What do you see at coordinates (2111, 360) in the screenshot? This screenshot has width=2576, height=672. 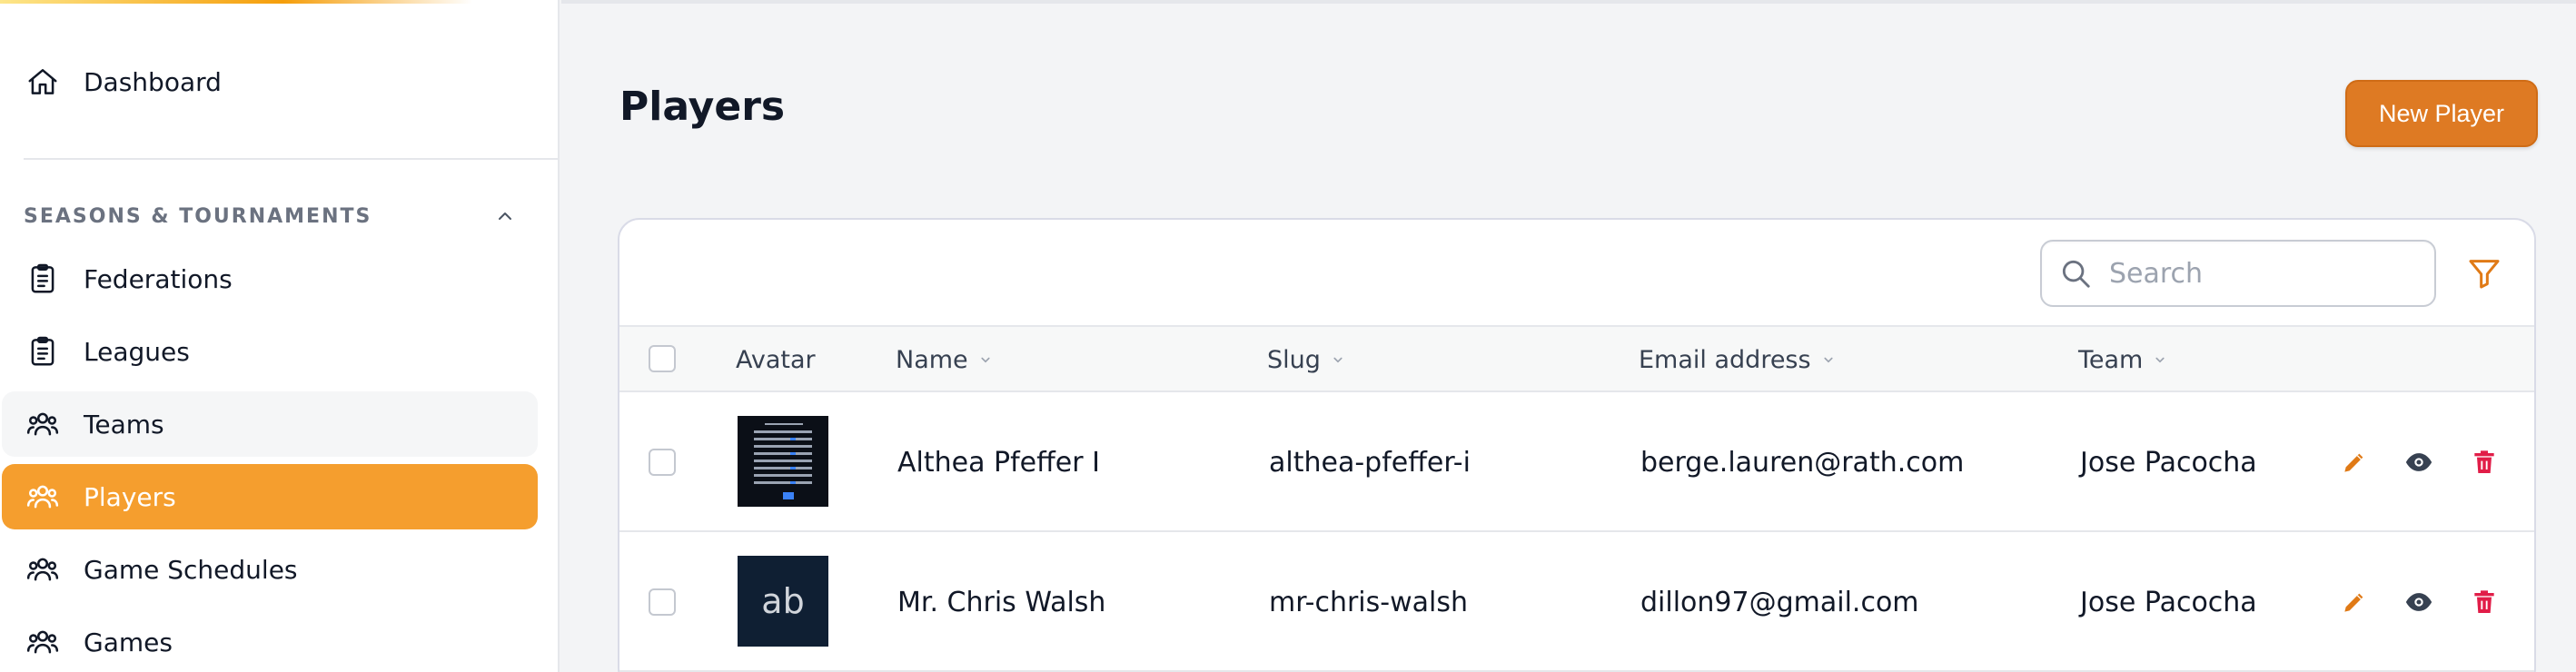 I see `column-header-label: Team` at bounding box center [2111, 360].